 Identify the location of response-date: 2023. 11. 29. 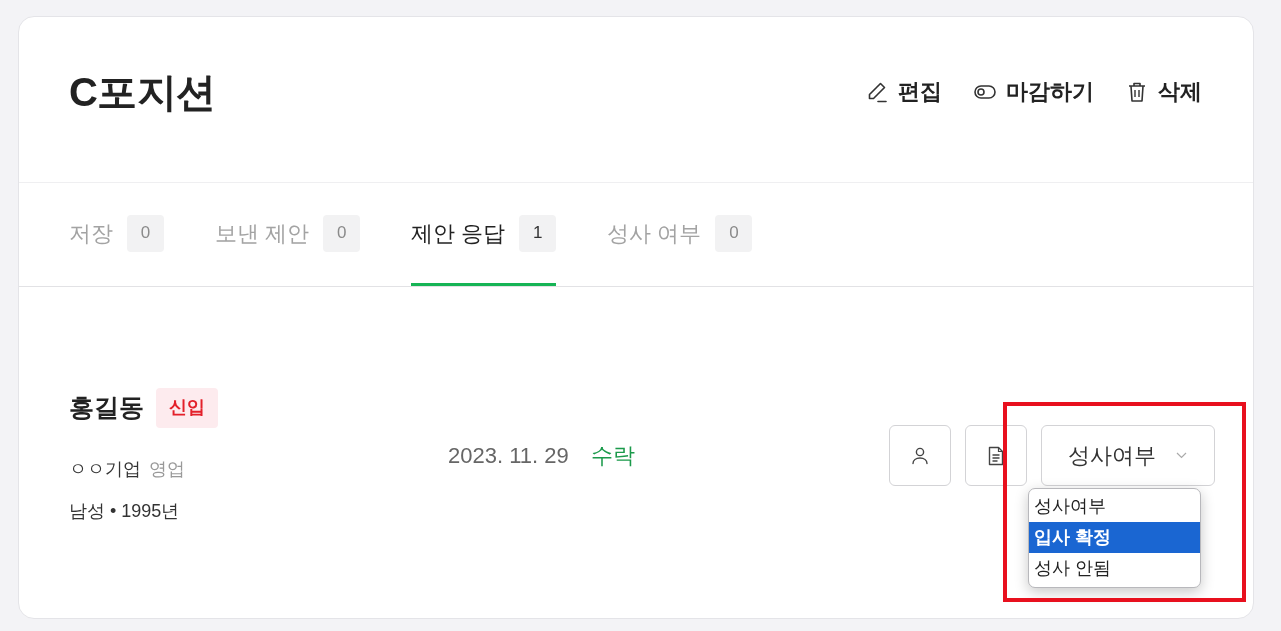
(508, 456).